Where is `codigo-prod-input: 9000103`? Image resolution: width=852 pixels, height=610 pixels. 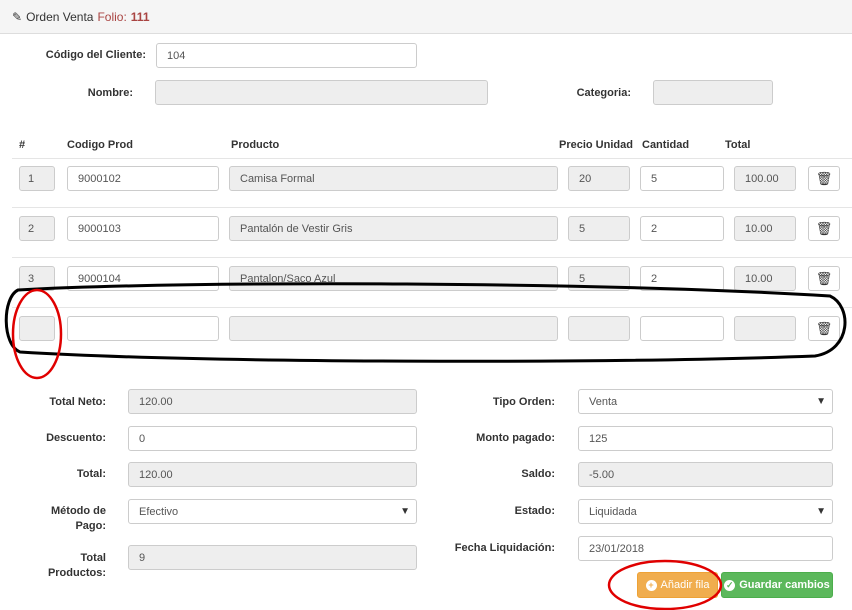
codigo-prod-input: 9000103 is located at coordinates (143, 228).